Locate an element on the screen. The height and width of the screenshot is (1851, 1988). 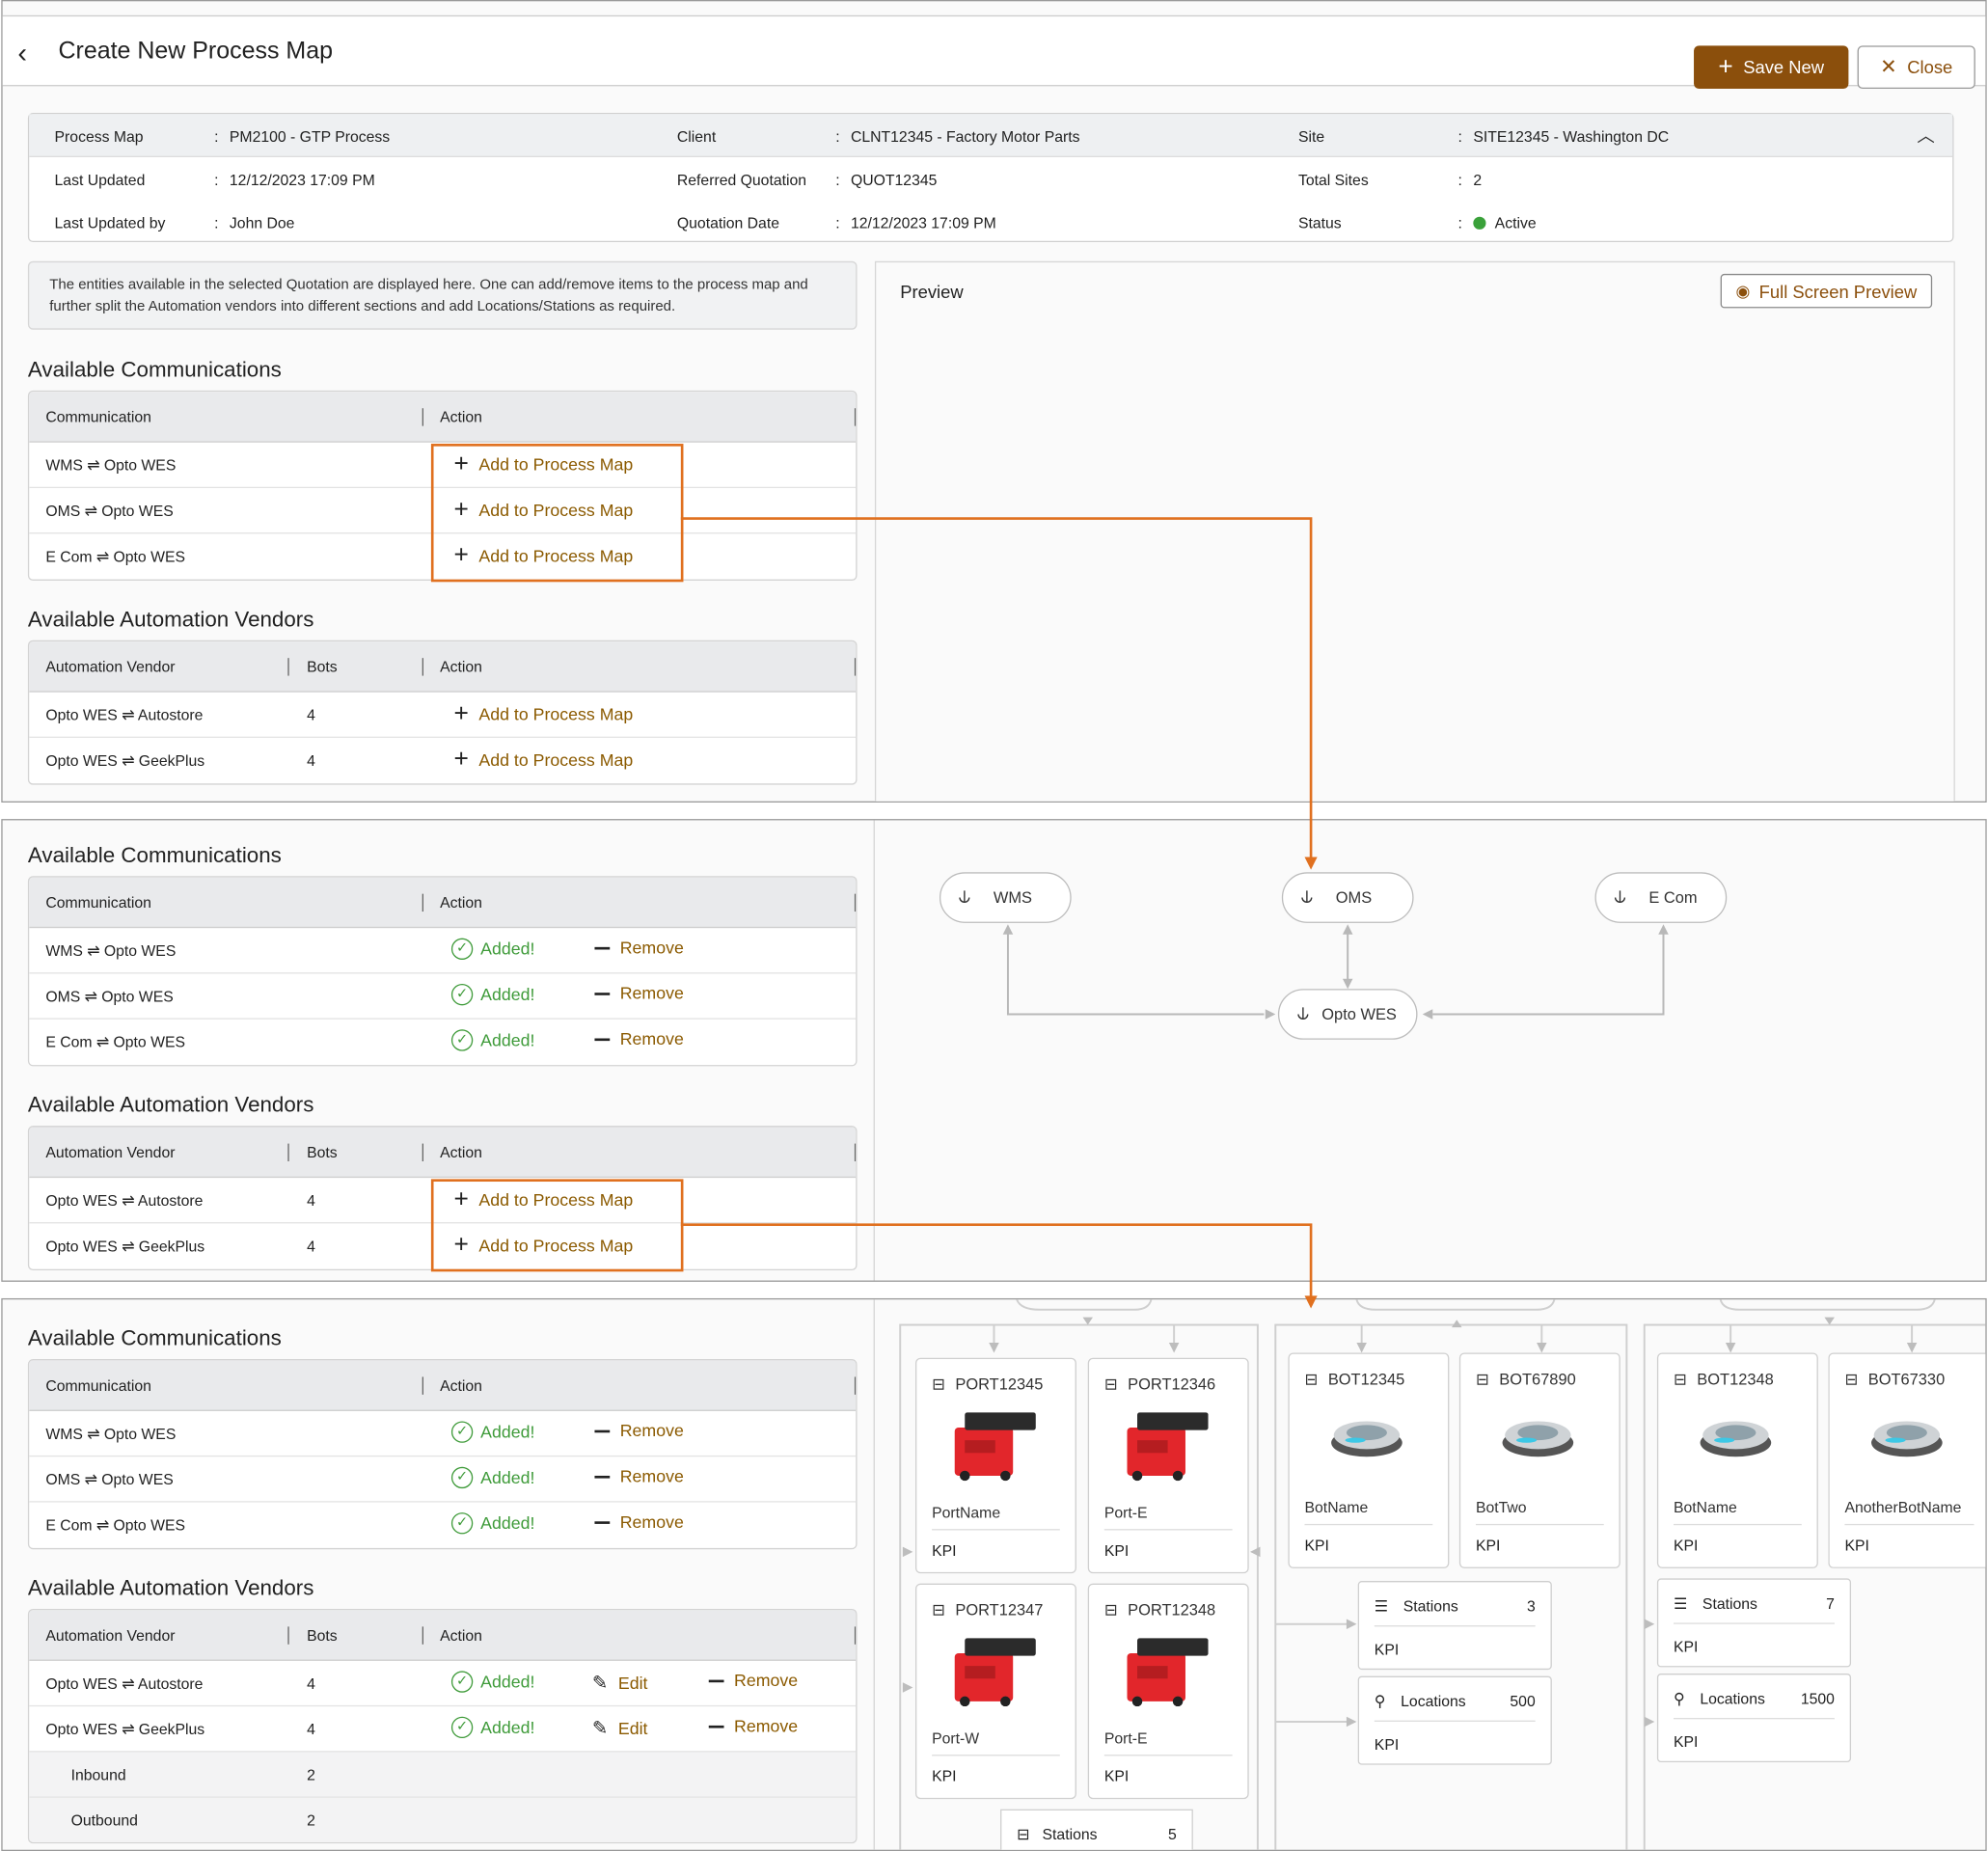
connector is located at coordinates (1084, 1305).